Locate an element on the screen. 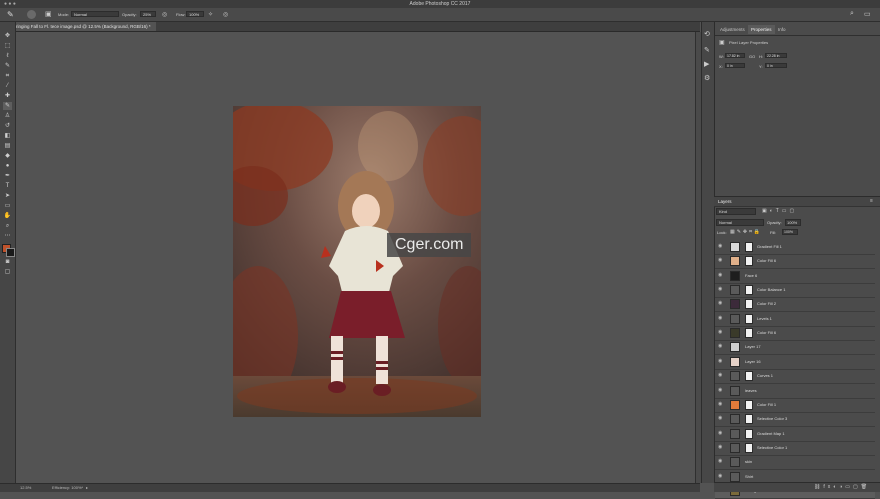 Image resolution: width=880 pixels, height=499 pixels. layer-row: ◉ Color Fill 1 is located at coordinates (795, 405).